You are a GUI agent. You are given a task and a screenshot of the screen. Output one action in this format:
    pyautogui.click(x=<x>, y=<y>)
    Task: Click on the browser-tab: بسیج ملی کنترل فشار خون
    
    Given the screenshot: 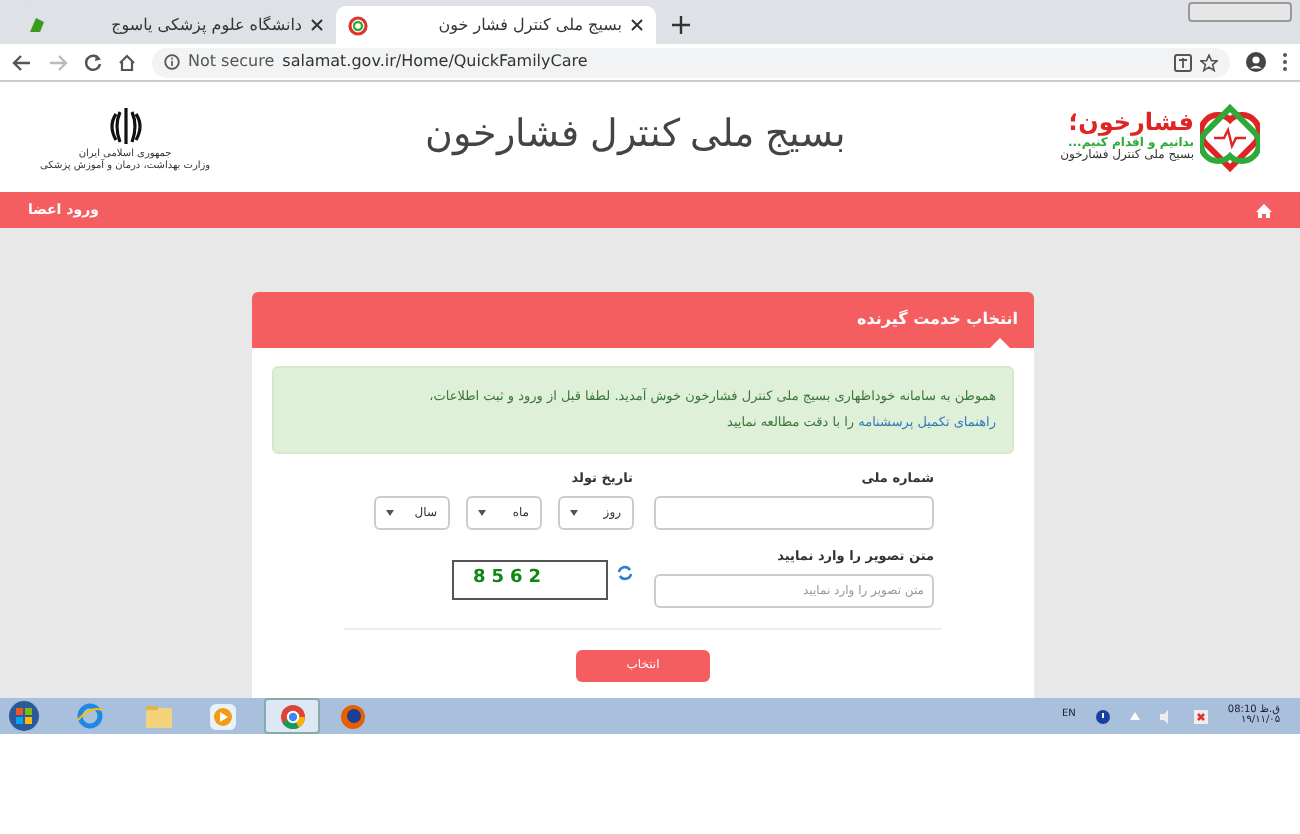 What is the action you would take?
    pyautogui.click(x=496, y=25)
    